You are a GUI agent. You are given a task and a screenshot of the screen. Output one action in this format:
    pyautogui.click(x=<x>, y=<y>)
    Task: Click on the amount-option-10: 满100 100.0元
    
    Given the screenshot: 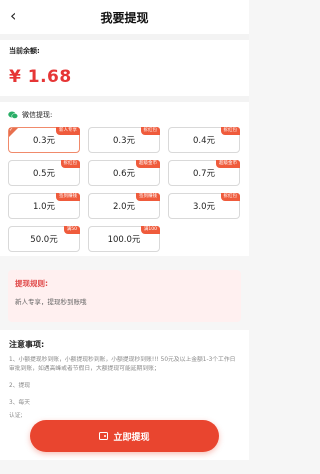 What is the action you would take?
    pyautogui.click(x=124, y=239)
    